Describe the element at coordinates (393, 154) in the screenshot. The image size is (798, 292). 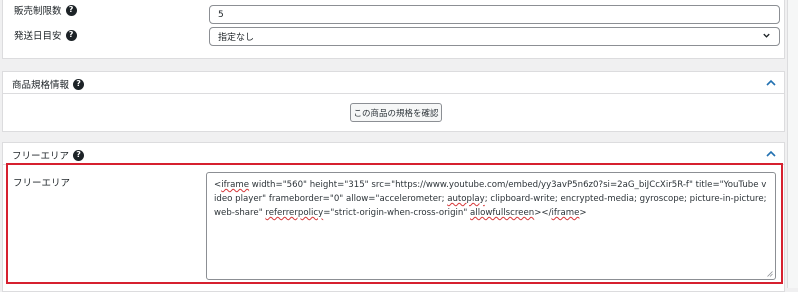
I see `free-area-header: フリーエリア ?` at that location.